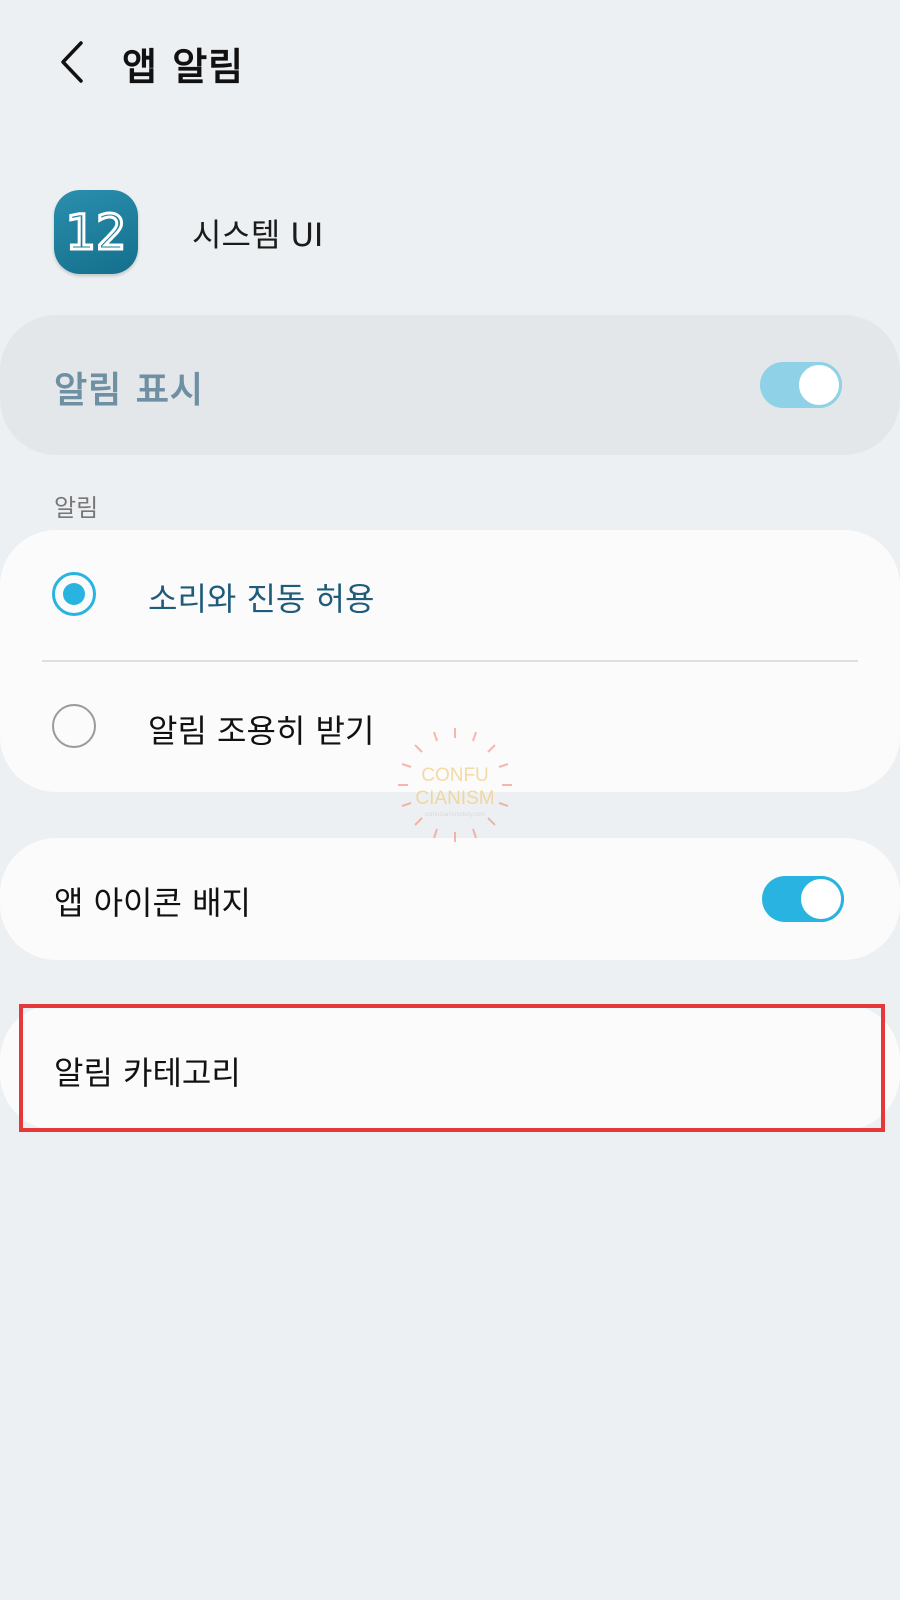 The image size is (900, 1600). I want to click on app-icon: 12, so click(96, 232).